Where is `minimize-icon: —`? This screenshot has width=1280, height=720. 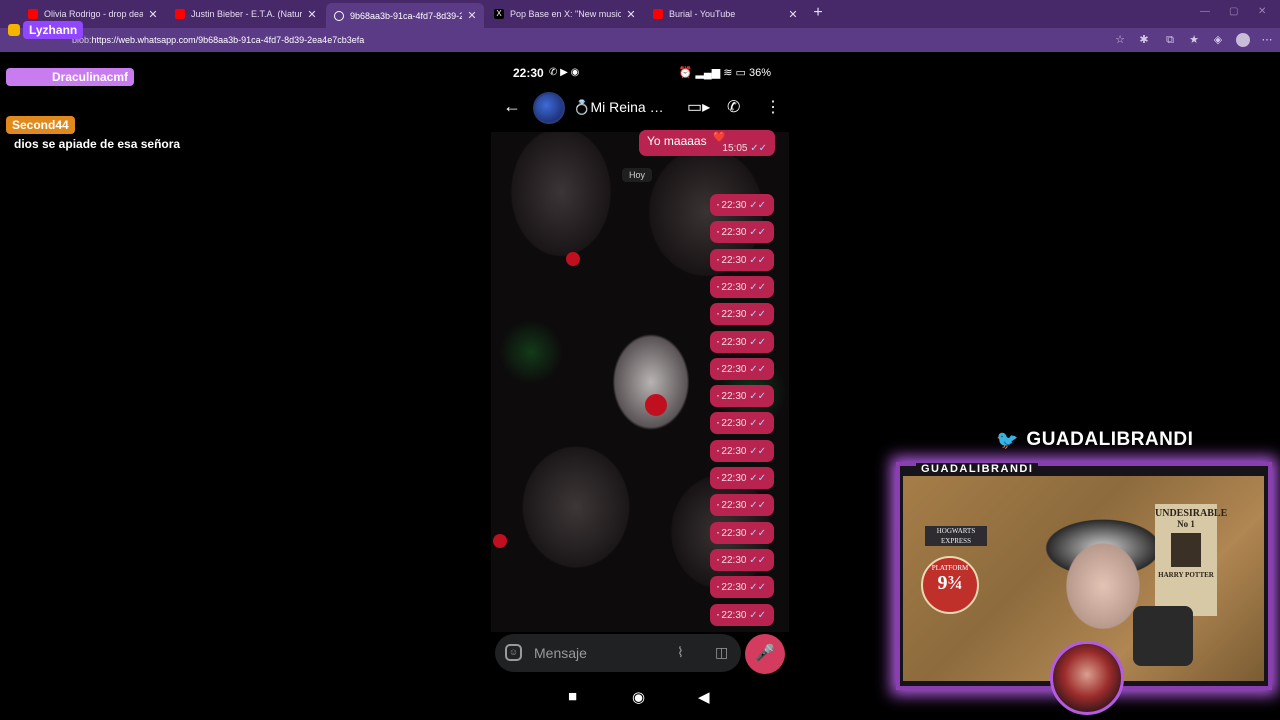
minimize-icon: — is located at coordinates (1205, 11).